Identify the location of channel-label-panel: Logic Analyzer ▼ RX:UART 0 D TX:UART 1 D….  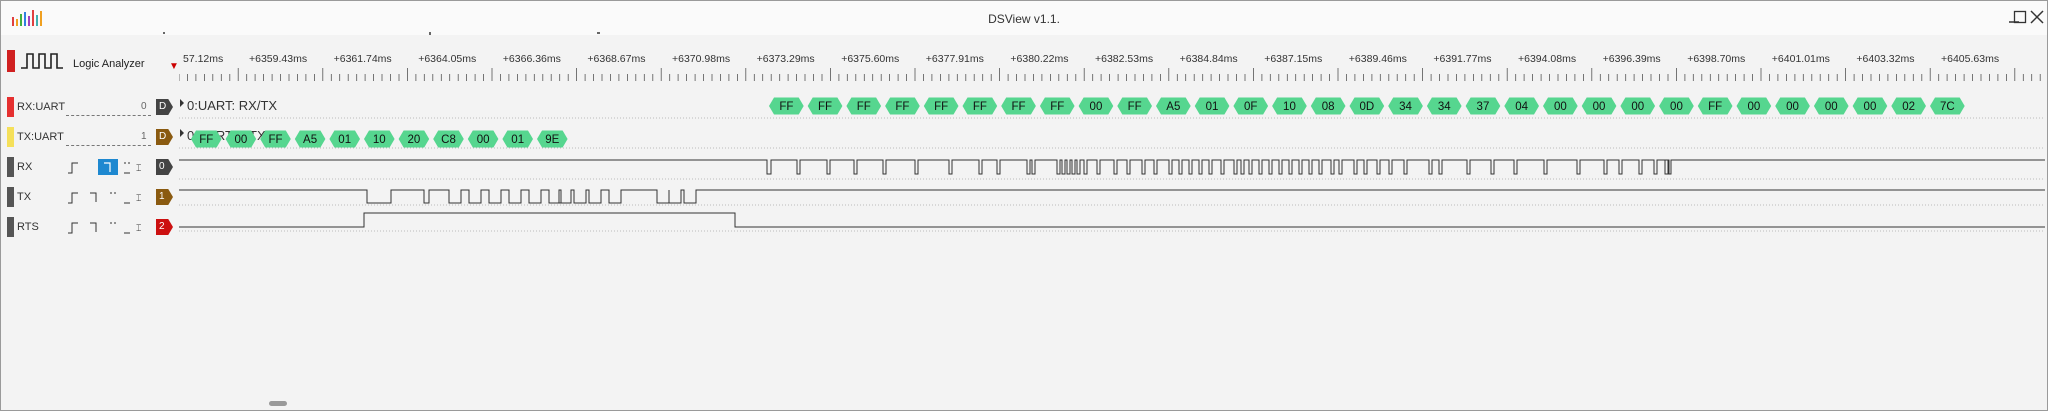
(91, 147).